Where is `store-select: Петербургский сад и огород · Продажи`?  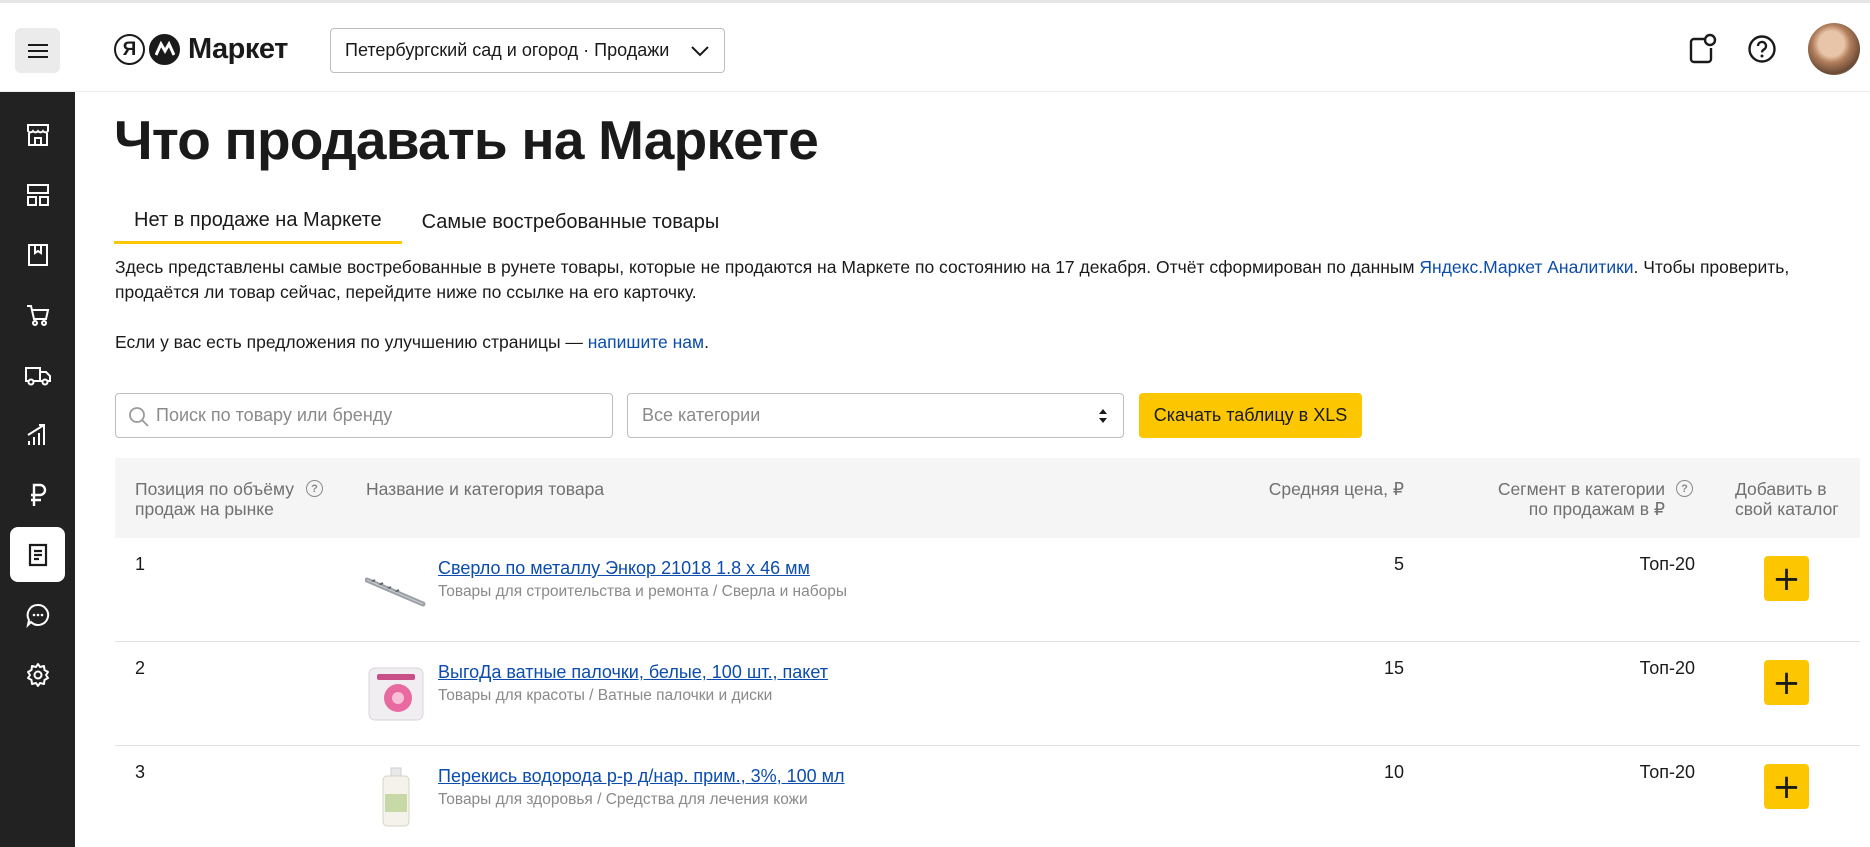 store-select: Петербургский сад и огород · Продажи is located at coordinates (527, 50).